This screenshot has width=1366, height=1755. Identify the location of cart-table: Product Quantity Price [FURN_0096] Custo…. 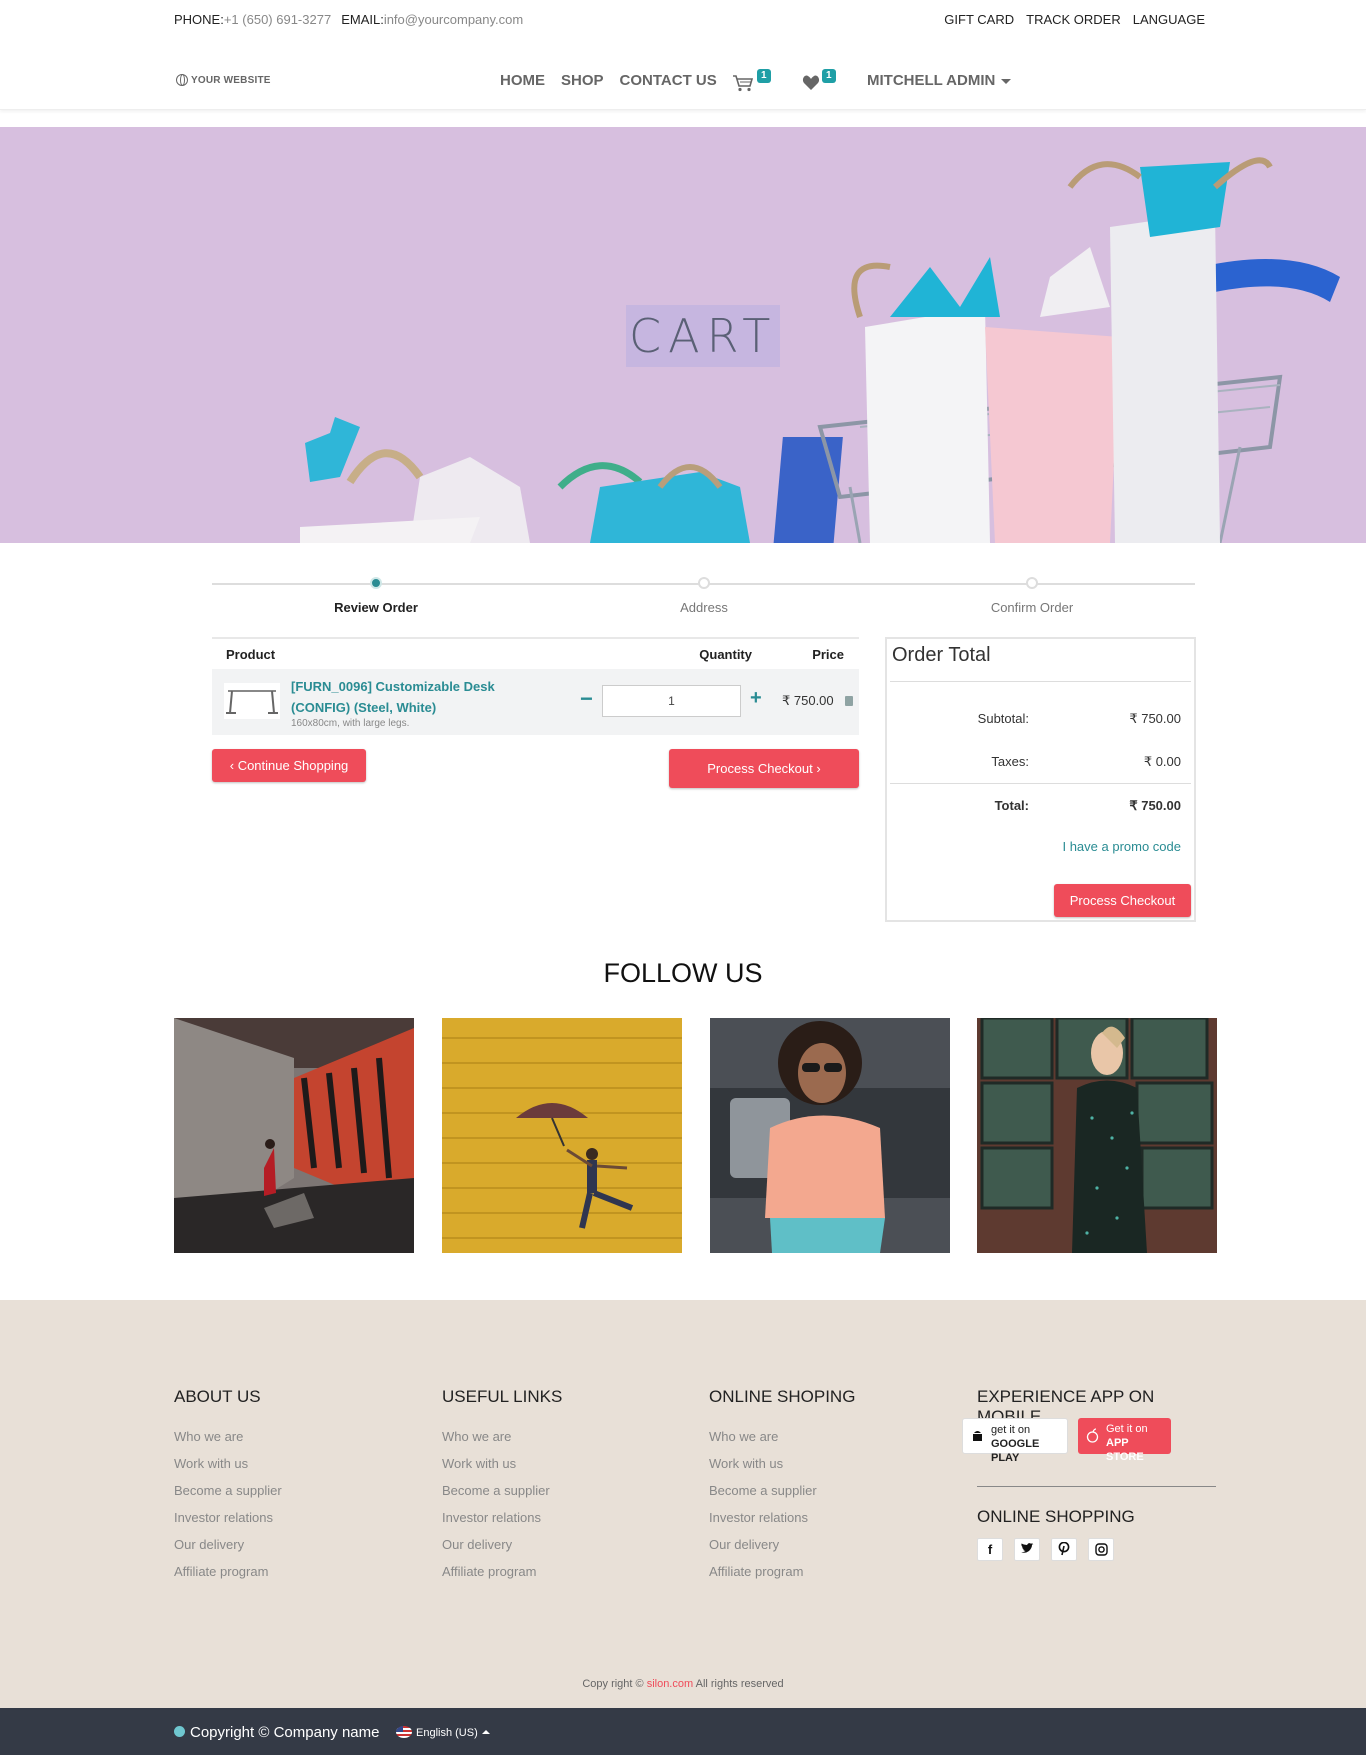
(535, 686).